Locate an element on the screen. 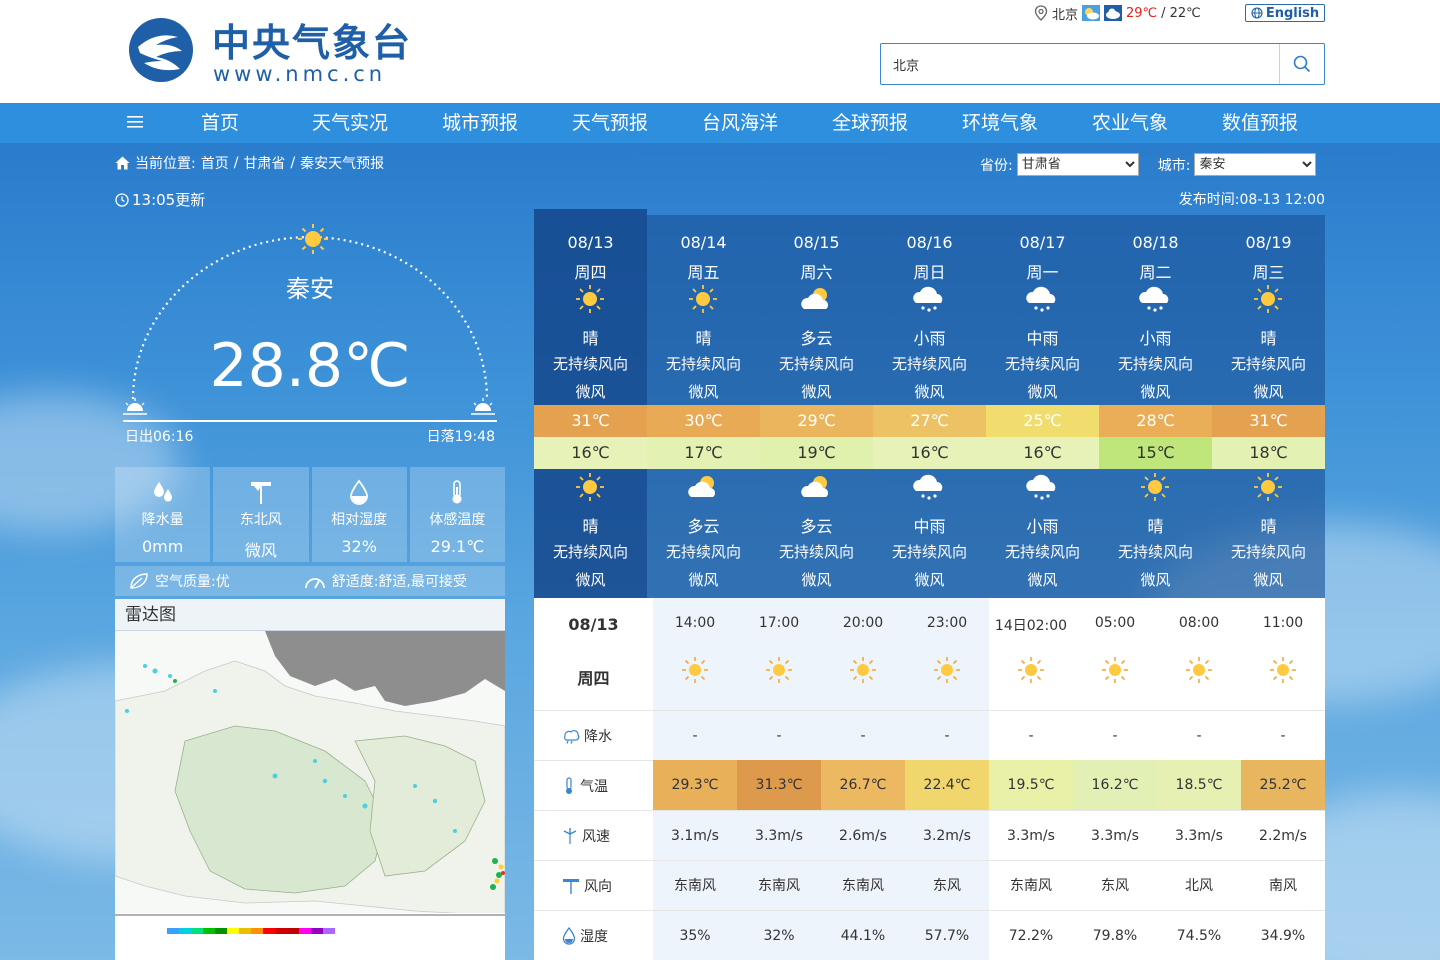  radar-map is located at coordinates (310, 795).